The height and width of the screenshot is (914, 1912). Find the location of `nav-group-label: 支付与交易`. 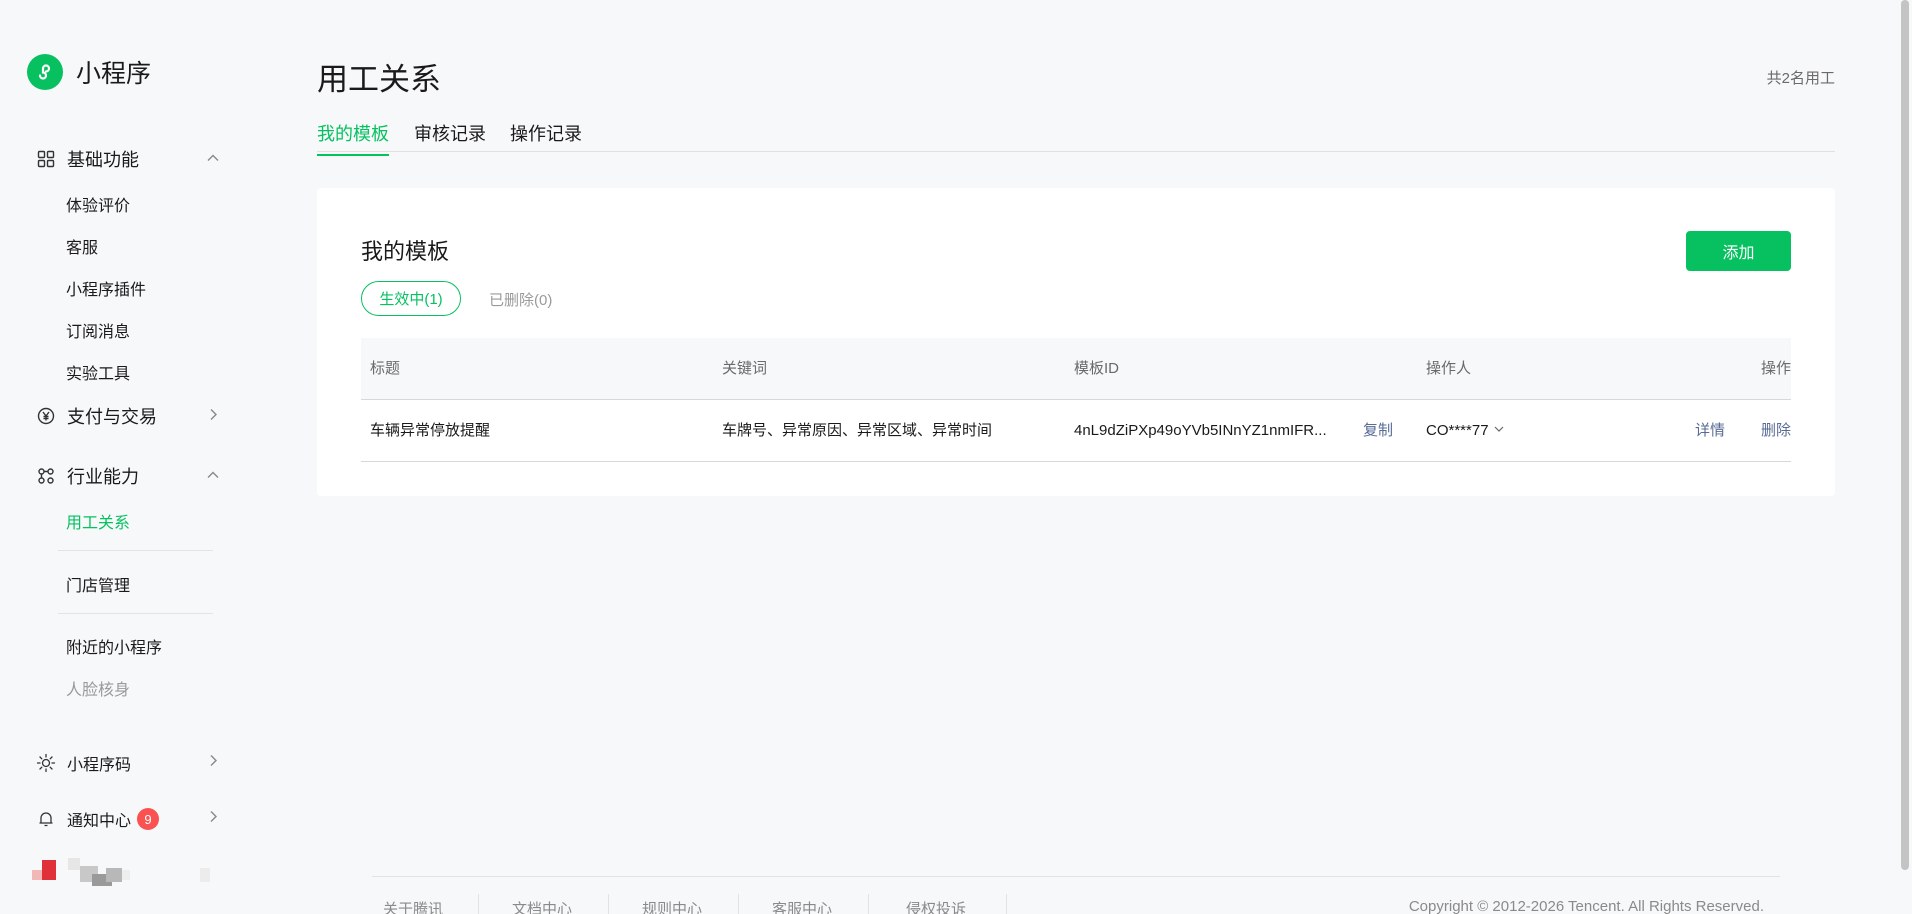

nav-group-label: 支付与交易 is located at coordinates (112, 417).